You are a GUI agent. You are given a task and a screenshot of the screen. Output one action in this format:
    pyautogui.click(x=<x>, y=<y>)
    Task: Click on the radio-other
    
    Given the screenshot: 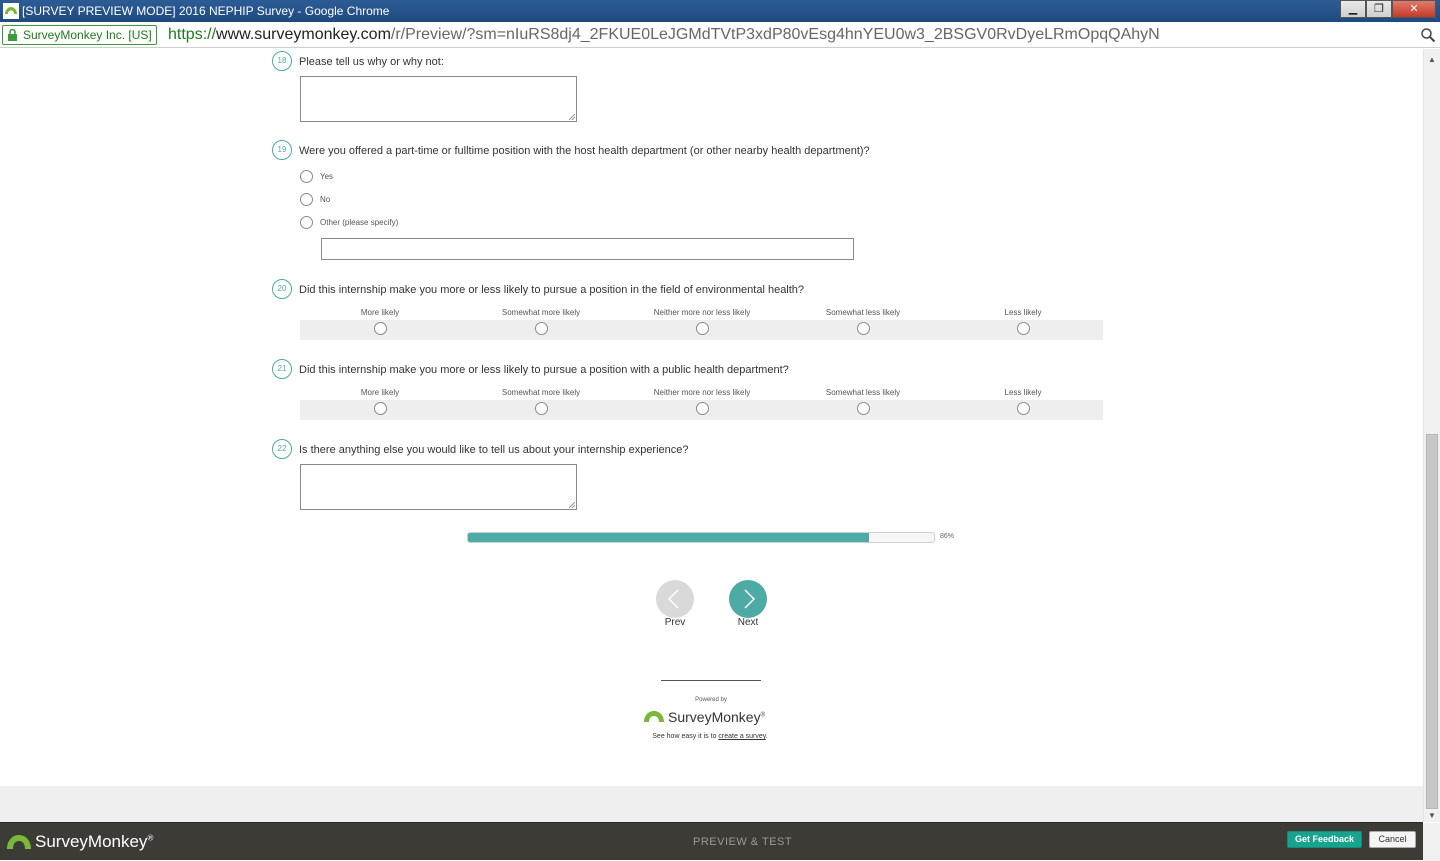 What is the action you would take?
    pyautogui.click(x=306, y=222)
    